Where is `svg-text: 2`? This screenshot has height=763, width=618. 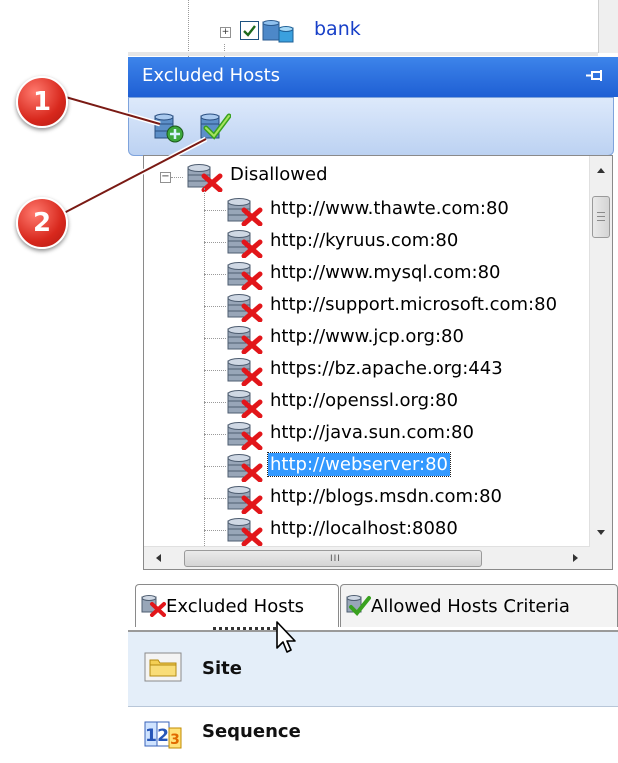 svg-text: 2 is located at coordinates (163, 736).